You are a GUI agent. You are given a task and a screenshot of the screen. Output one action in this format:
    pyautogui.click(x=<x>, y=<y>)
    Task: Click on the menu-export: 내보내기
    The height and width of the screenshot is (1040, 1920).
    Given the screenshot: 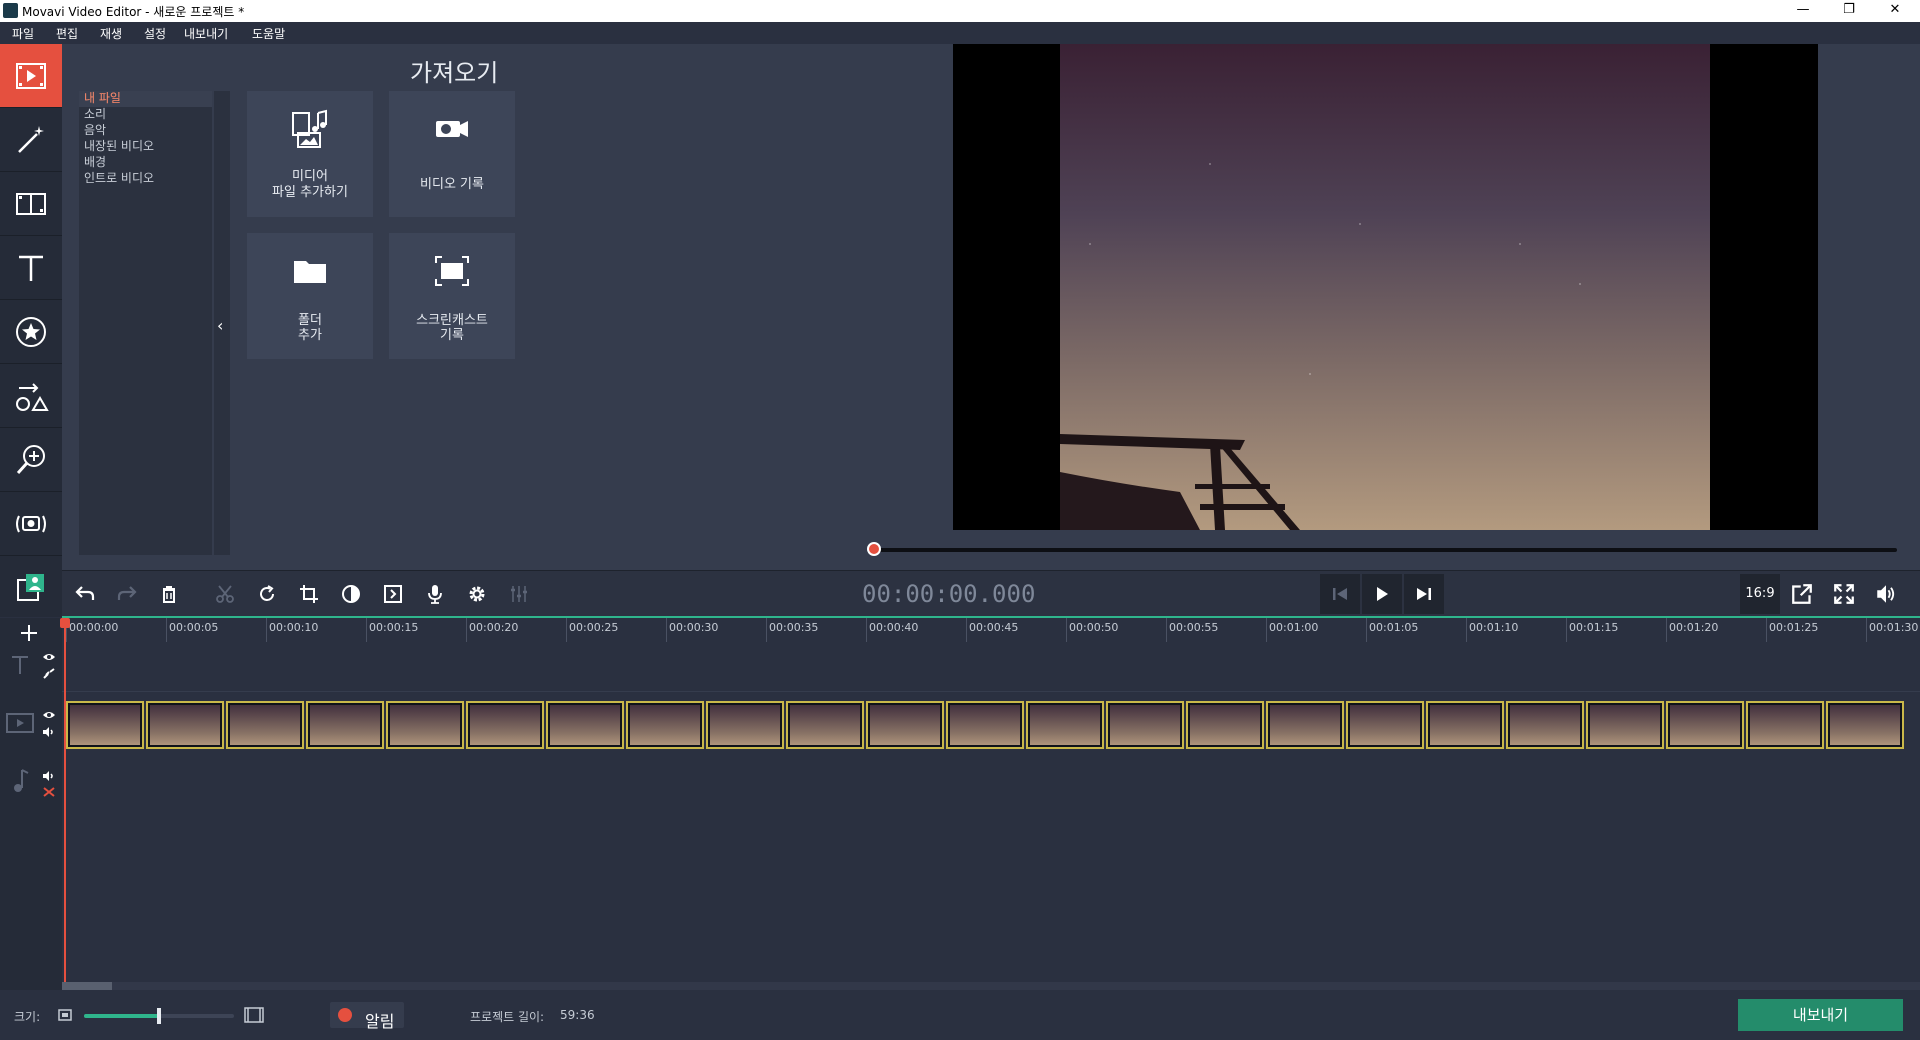 What is the action you would take?
    pyautogui.click(x=206, y=33)
    